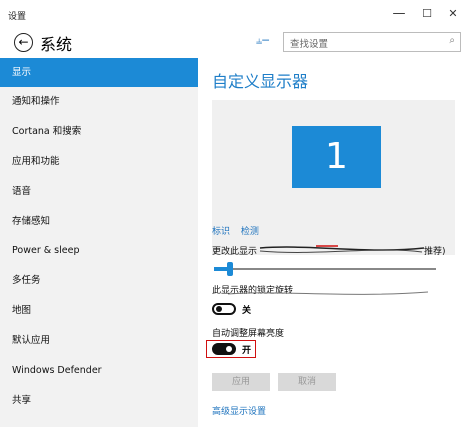 This screenshot has height=427, width=469. What do you see at coordinates (452, 40) in the screenshot?
I see `search-icon: ⌕` at bounding box center [452, 40].